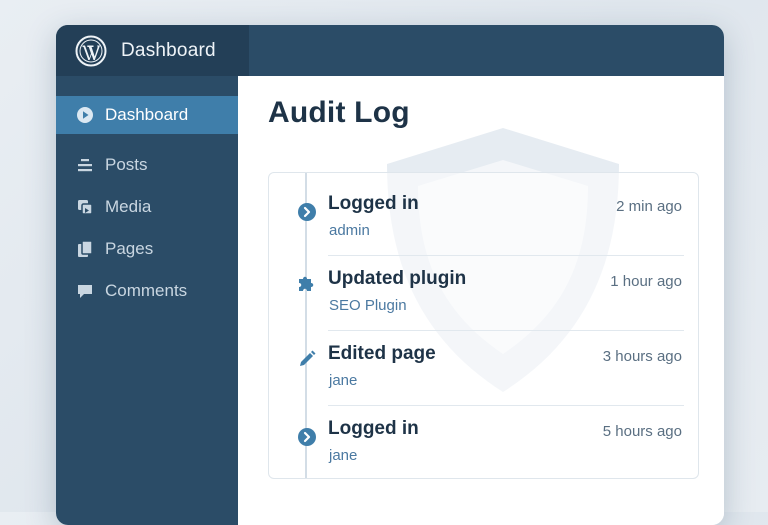 The height and width of the screenshot is (525, 768). I want to click on sidebar-item-comments: Comments, so click(147, 291).